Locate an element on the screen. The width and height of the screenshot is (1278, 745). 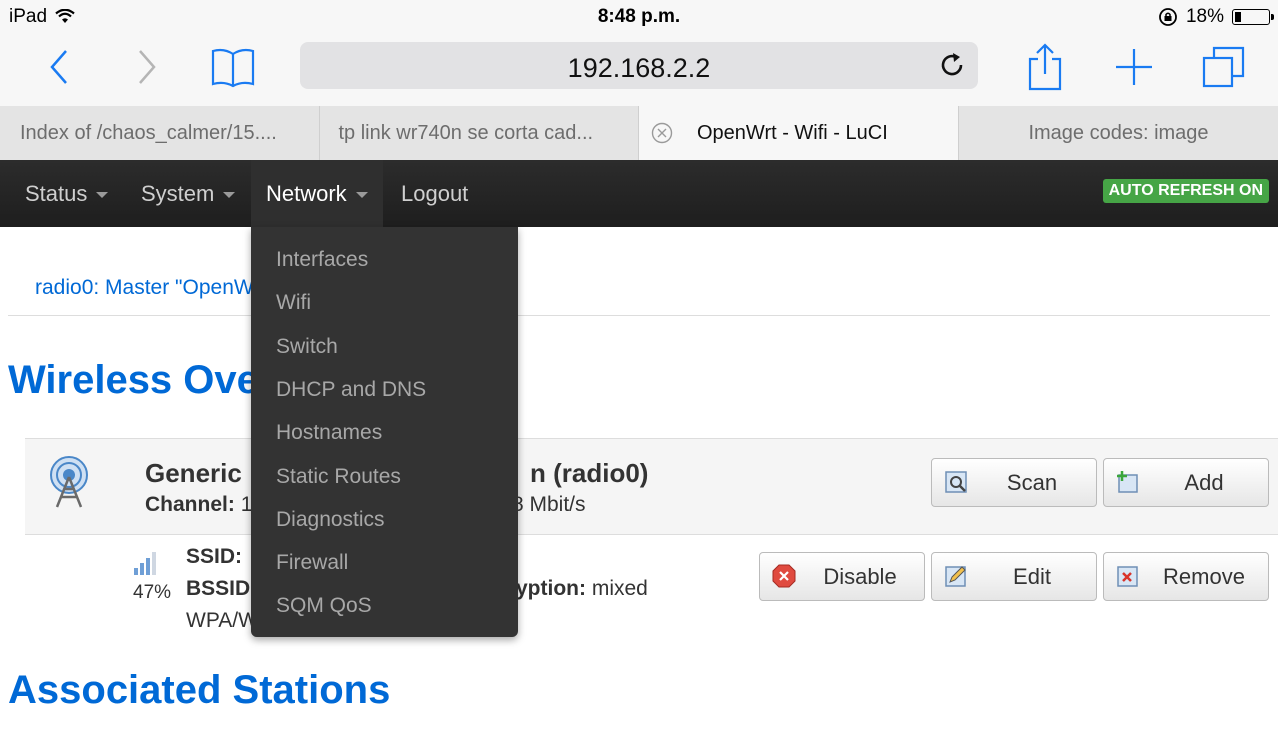
nav-label: Status is located at coordinates (56, 193).